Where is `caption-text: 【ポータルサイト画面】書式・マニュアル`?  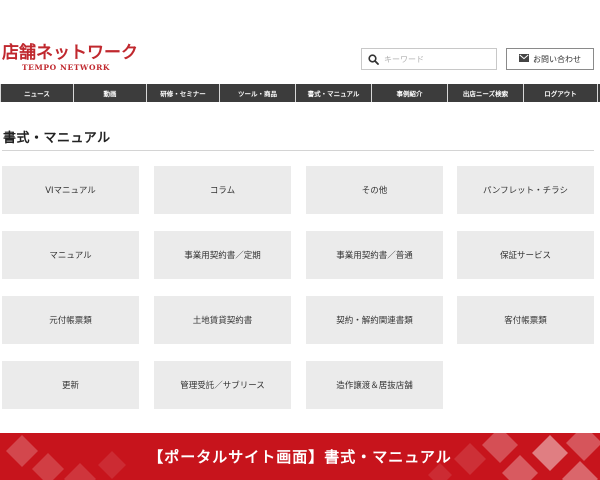
caption-text: 【ポータルサイト画面】書式・マニュアル is located at coordinates (300, 457).